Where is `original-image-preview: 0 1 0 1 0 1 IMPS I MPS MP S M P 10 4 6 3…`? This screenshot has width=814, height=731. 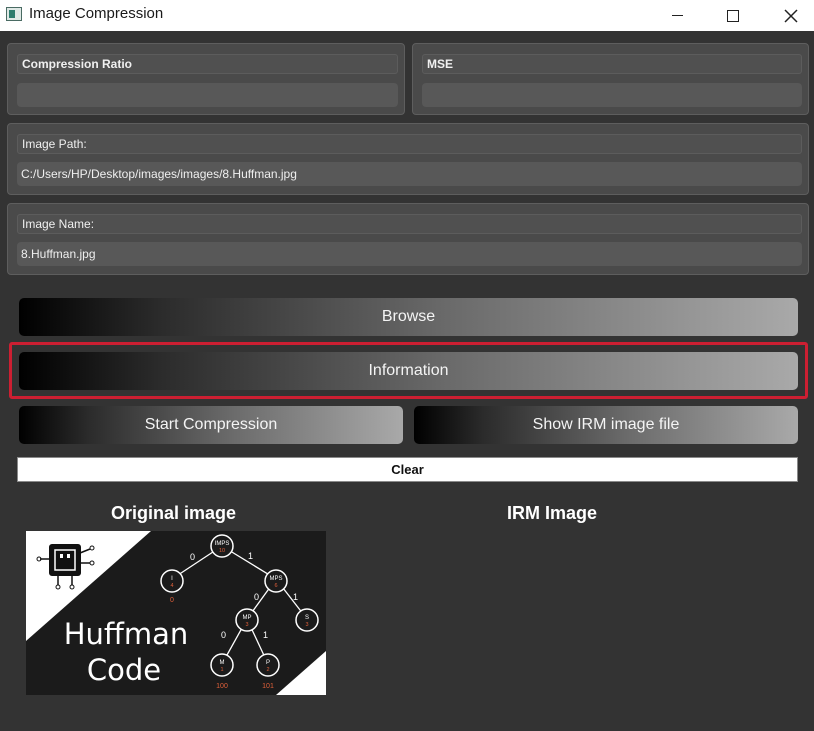
original-image-preview: 0 1 0 1 0 1 IMPS I MPS MP S M P 10 4 6 3… is located at coordinates (176, 613).